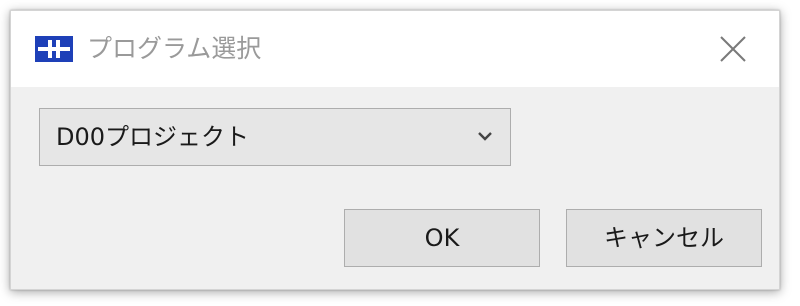  Describe the element at coordinates (174, 48) in the screenshot. I see `window-title: プログラム選択` at that location.